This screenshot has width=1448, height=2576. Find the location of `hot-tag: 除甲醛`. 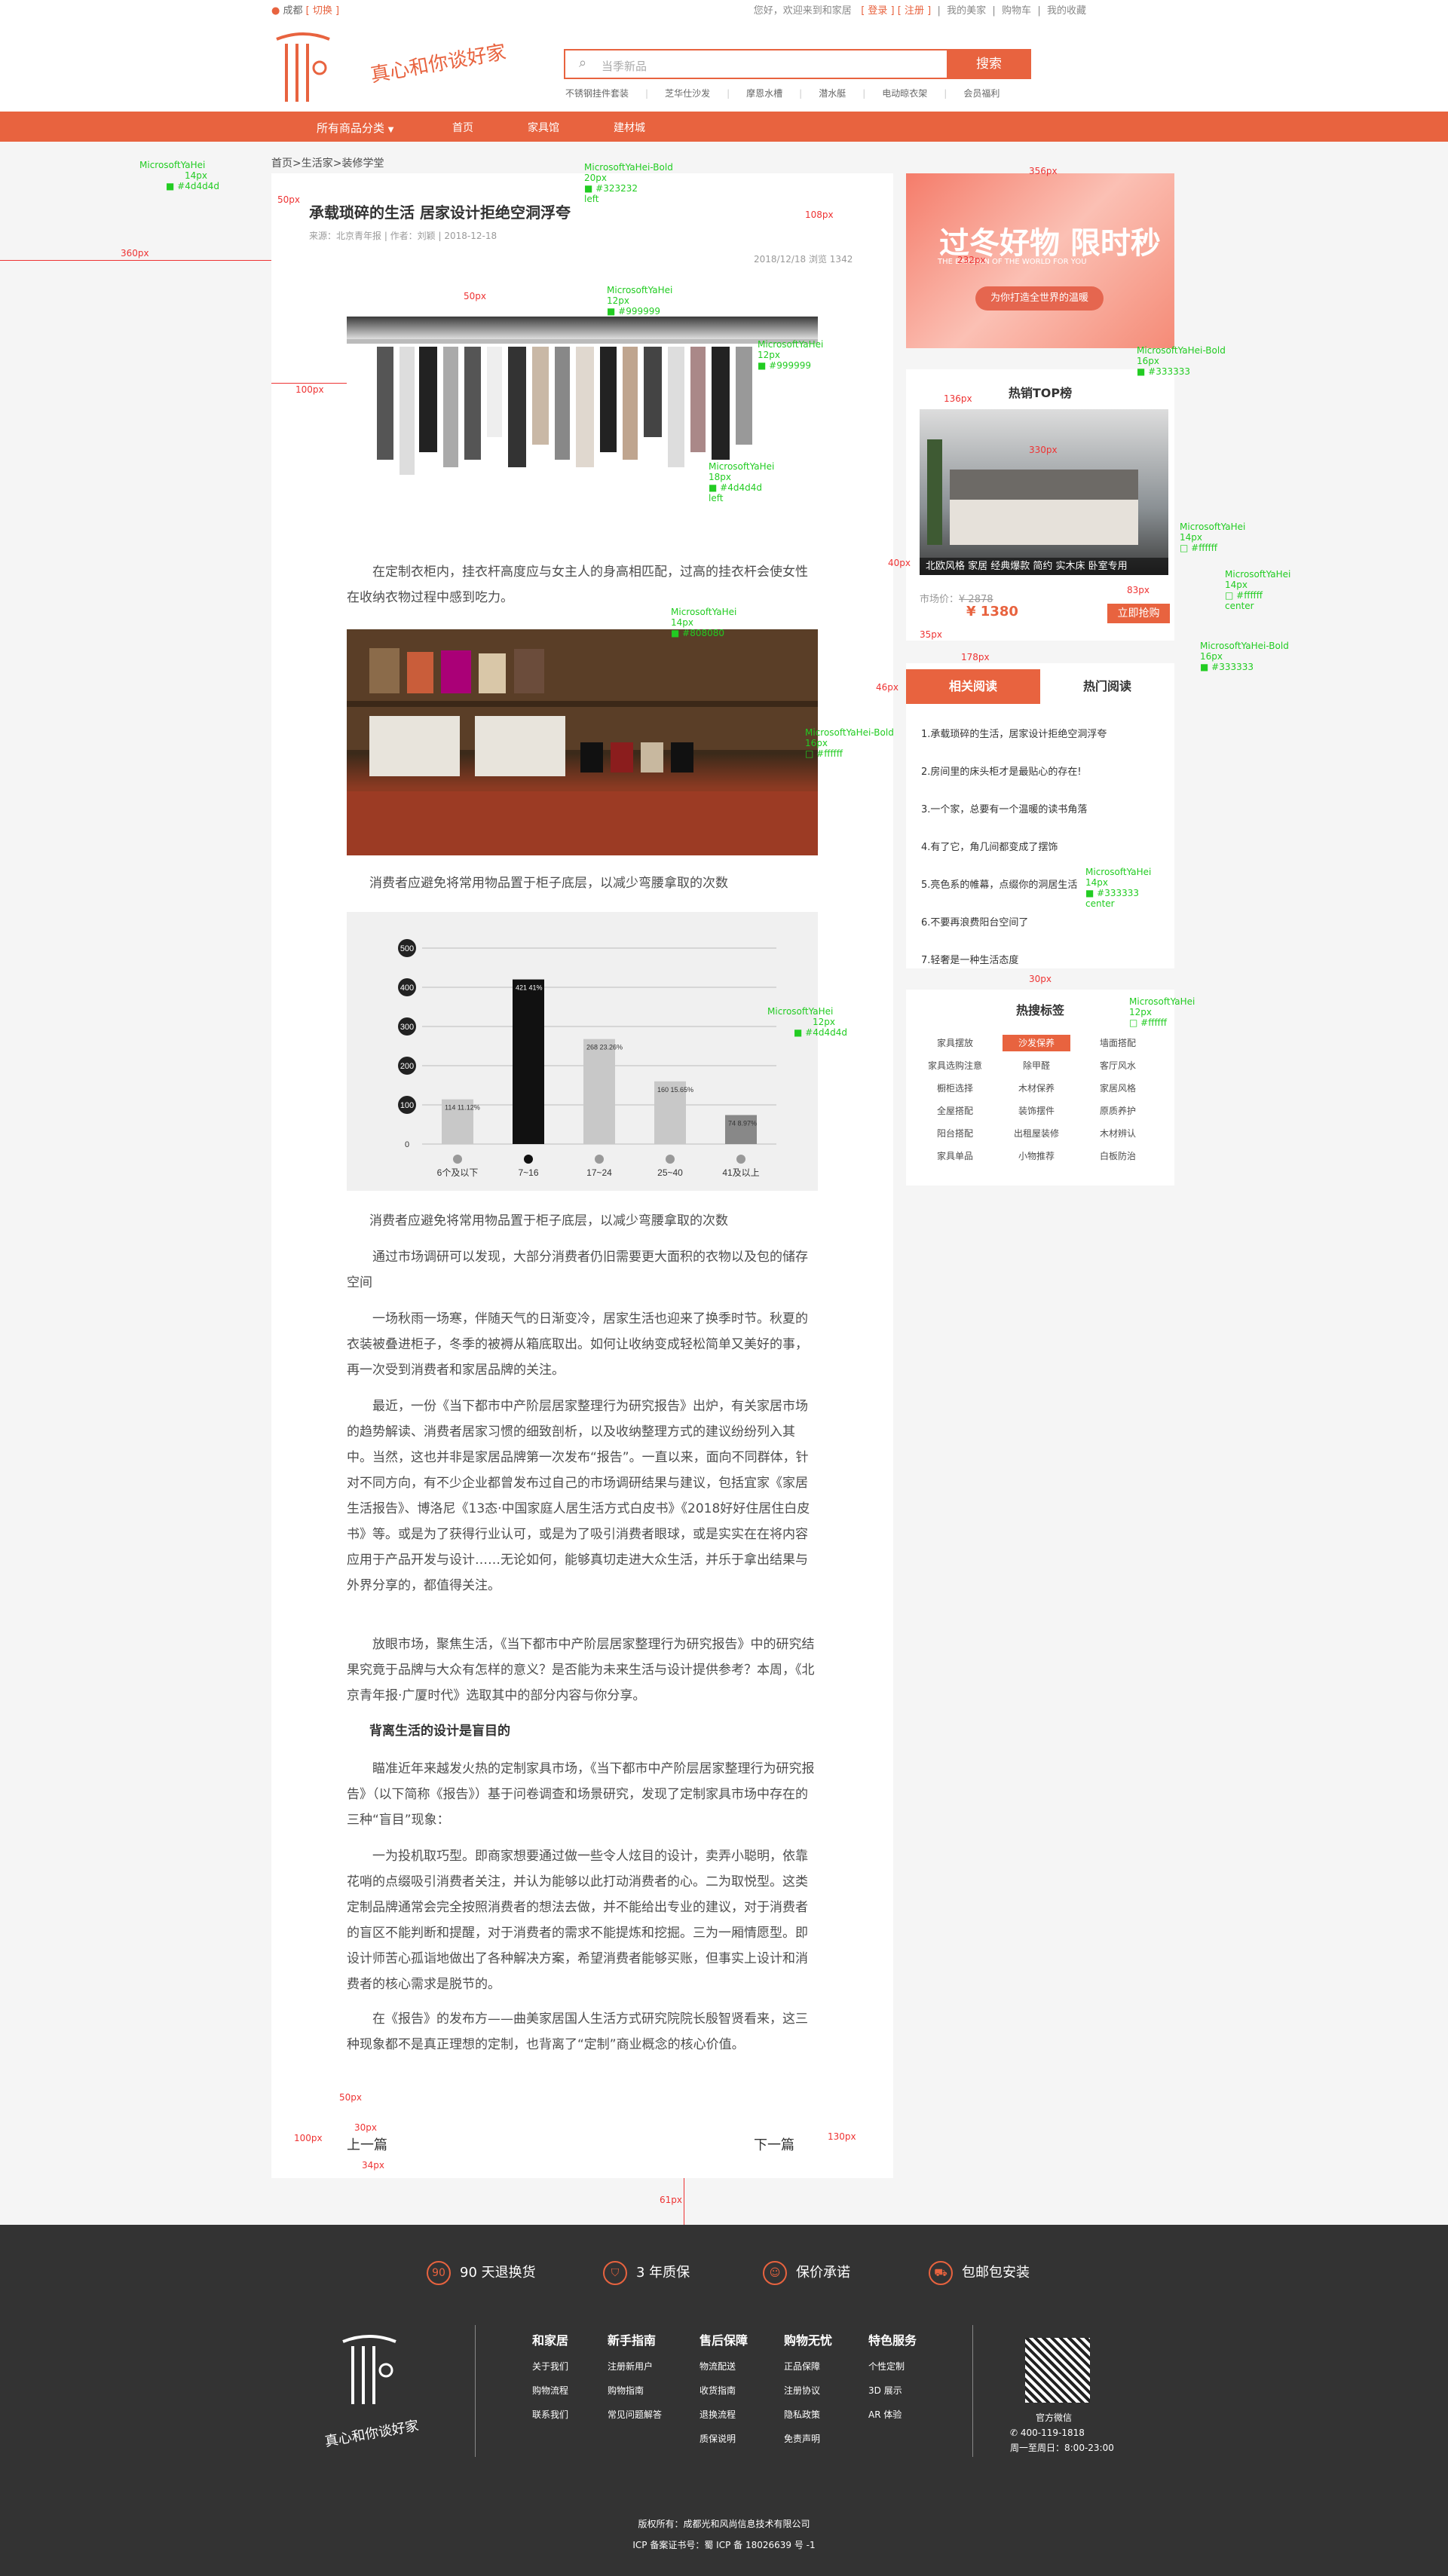

hot-tag: 除甲醛 is located at coordinates (1036, 1065).